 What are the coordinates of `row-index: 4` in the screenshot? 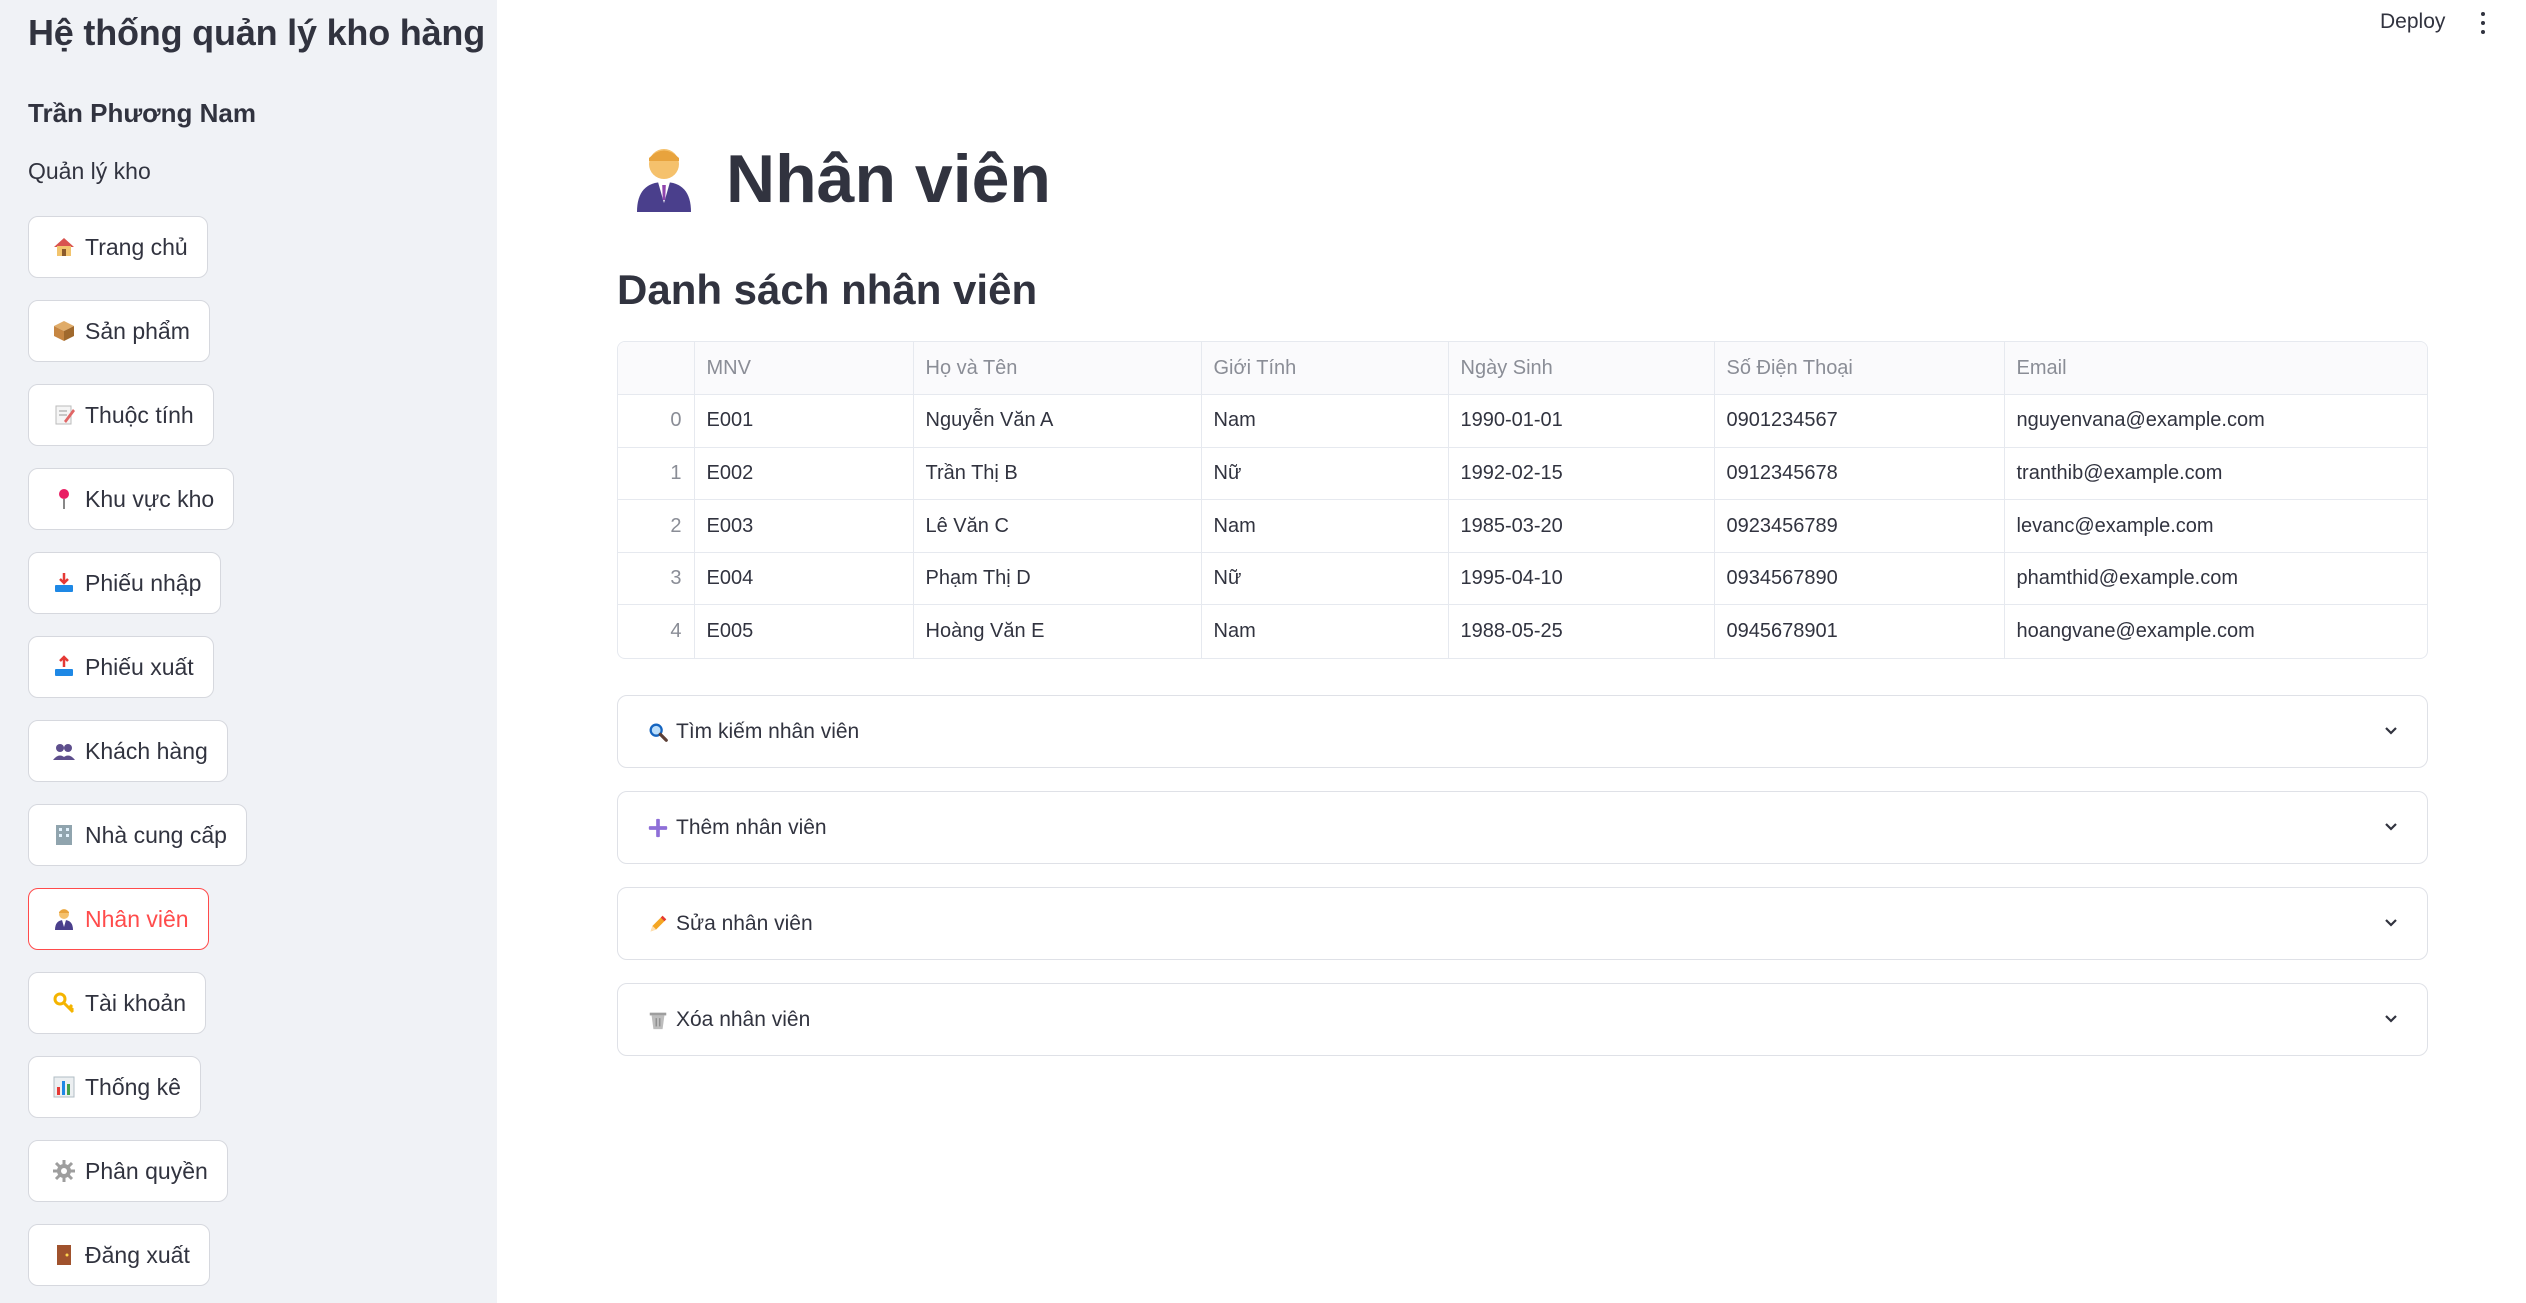 It's located at (656, 631).